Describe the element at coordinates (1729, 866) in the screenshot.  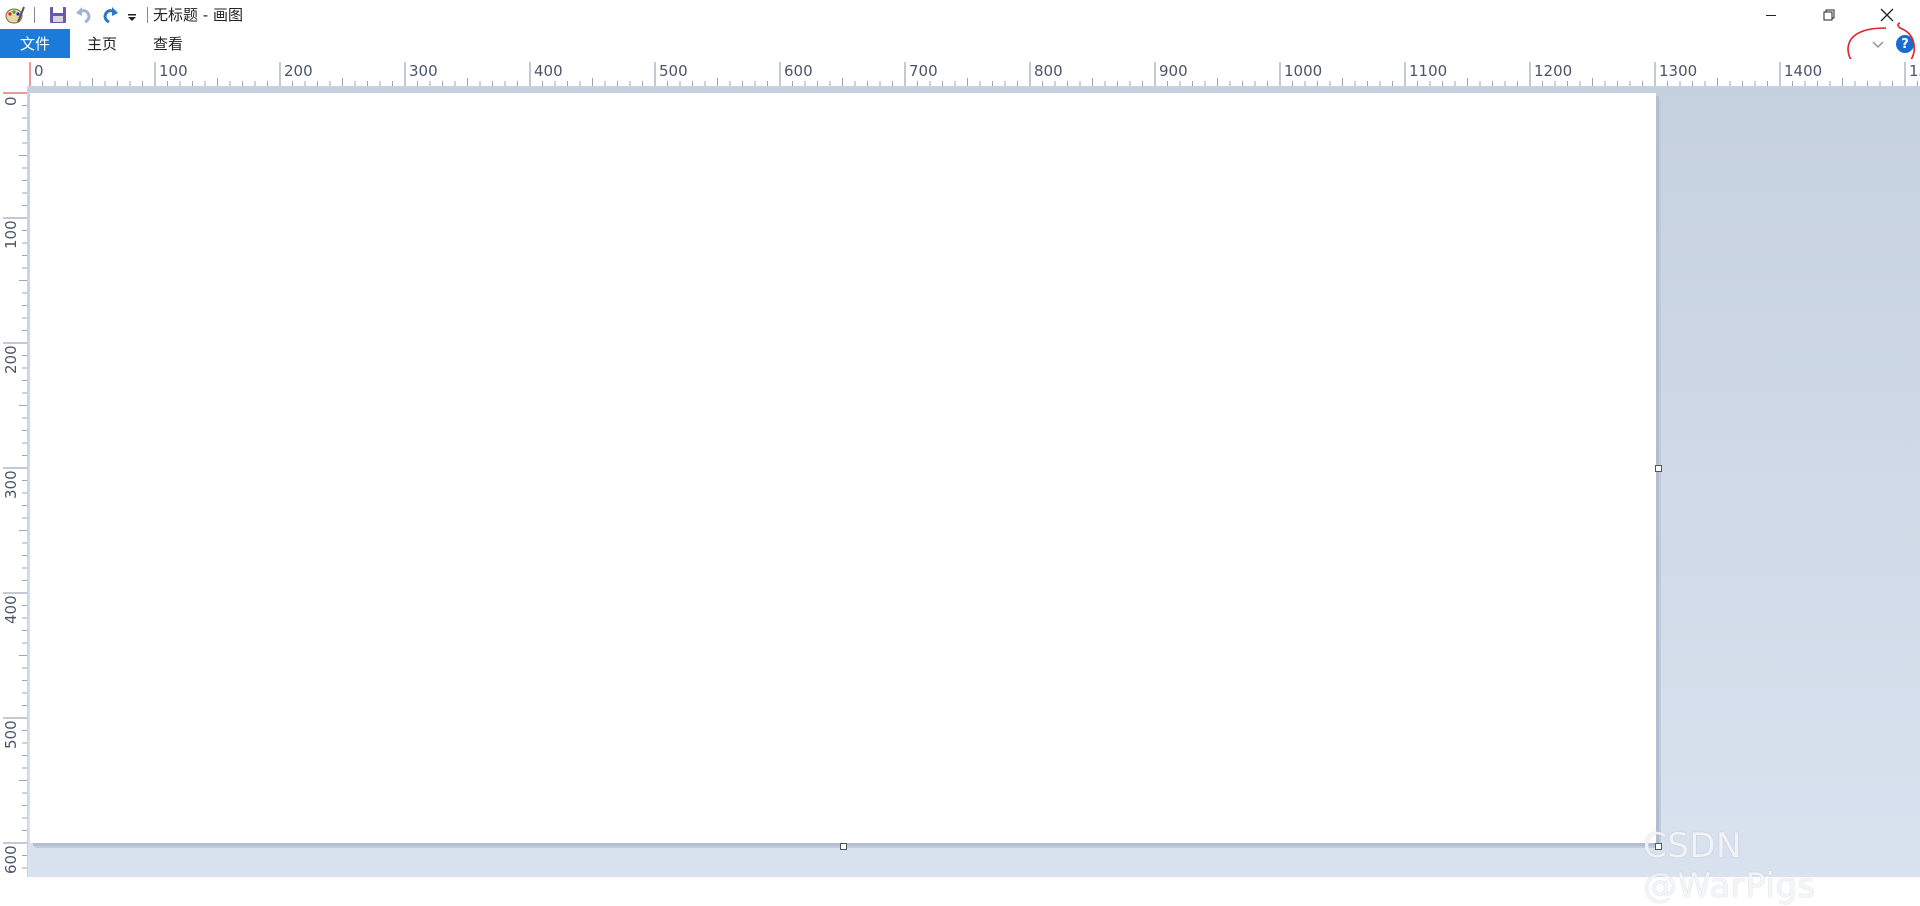
I see `watermark: CSDN @WarPigs` at that location.